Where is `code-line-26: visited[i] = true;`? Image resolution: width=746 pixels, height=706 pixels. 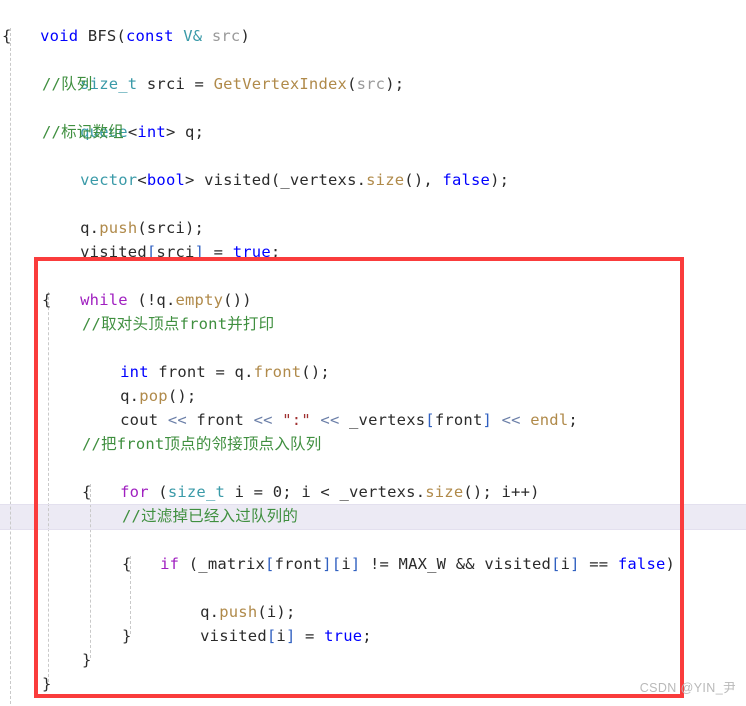
code-line-26: visited[i] = true; is located at coordinates (267, 622).